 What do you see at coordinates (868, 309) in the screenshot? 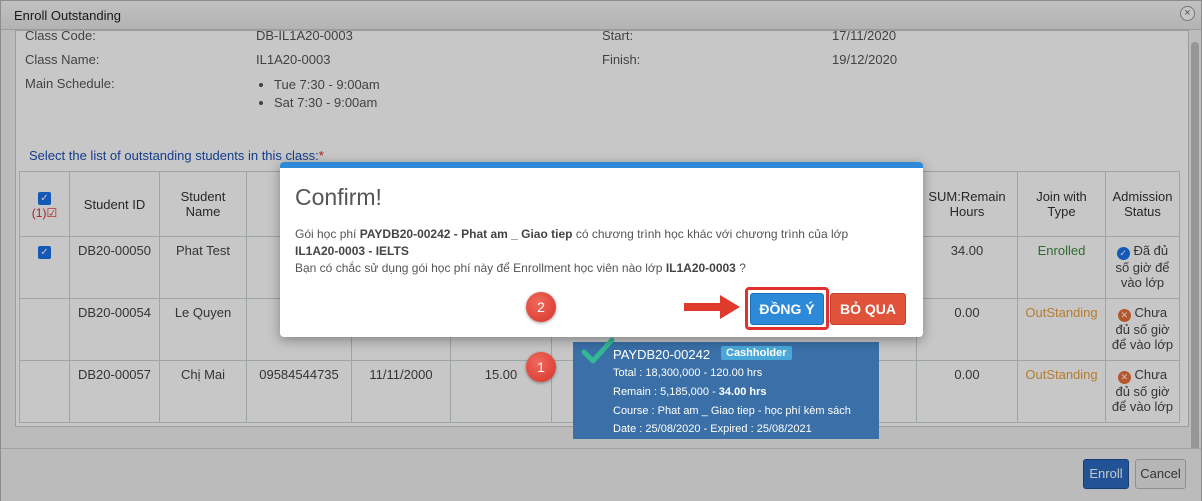
I see `confirm-skip-button: BỎ QUA` at bounding box center [868, 309].